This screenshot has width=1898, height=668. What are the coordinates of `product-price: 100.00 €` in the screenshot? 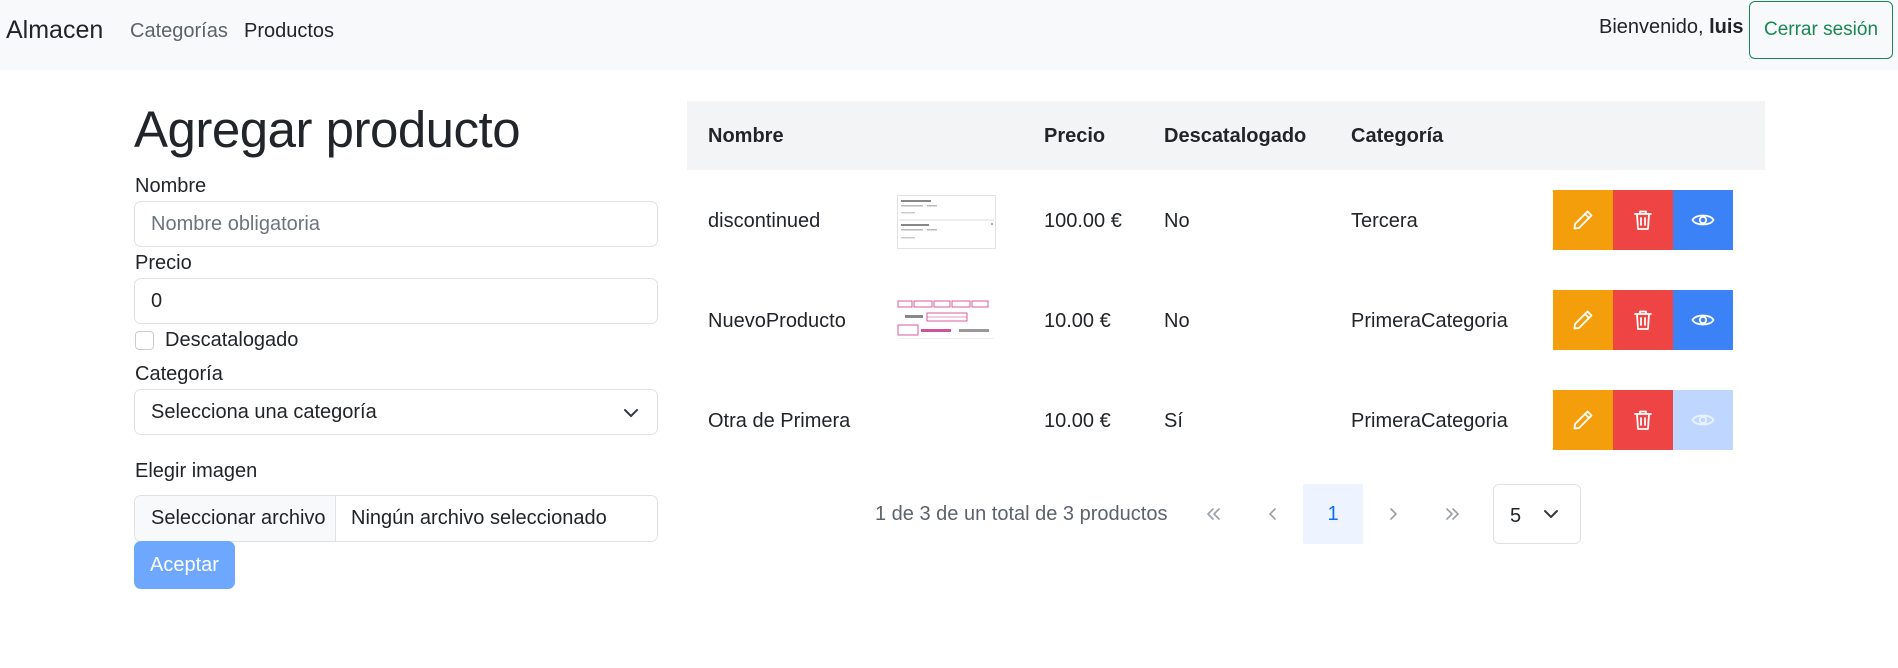 It's located at (1083, 221).